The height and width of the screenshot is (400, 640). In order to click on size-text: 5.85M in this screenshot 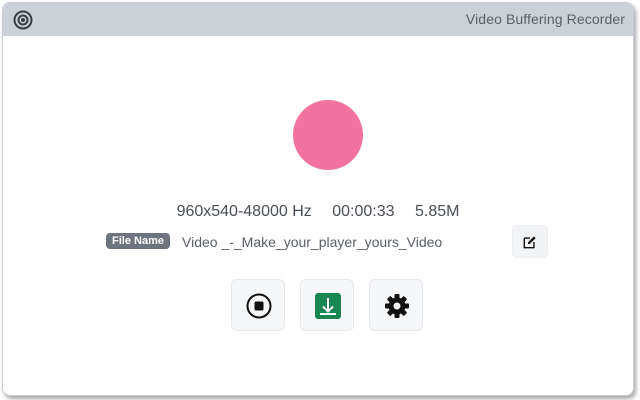, I will do `click(437, 211)`.